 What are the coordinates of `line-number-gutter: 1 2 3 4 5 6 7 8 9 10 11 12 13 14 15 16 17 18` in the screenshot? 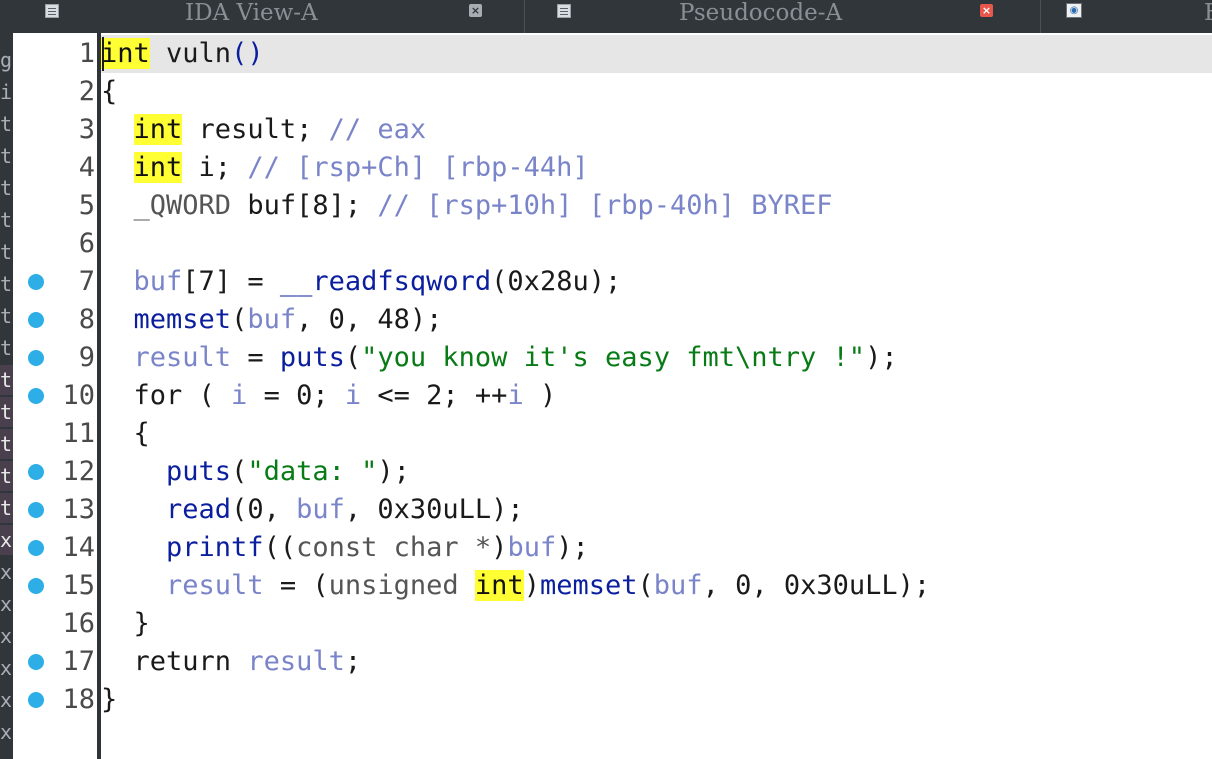 It's located at (55, 396).